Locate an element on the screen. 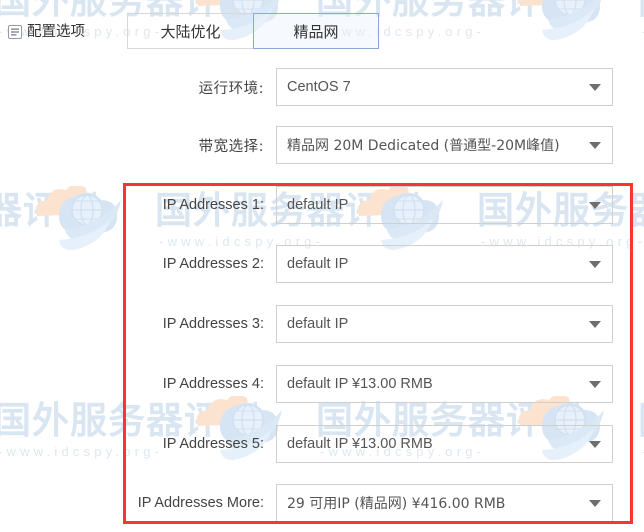  tab-2: 精品网 is located at coordinates (316, 31).